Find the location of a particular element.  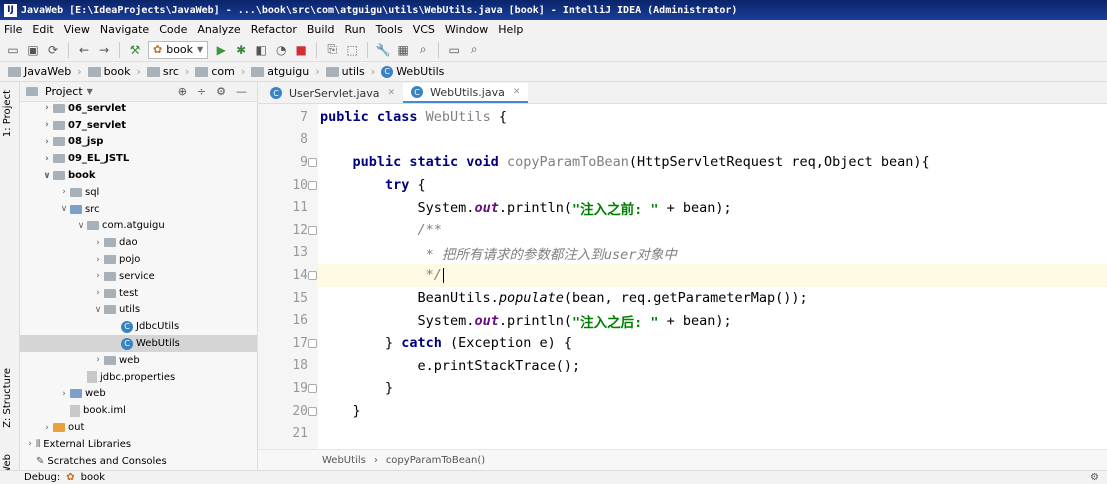

menu-navigate: Navigate is located at coordinates (124, 29).